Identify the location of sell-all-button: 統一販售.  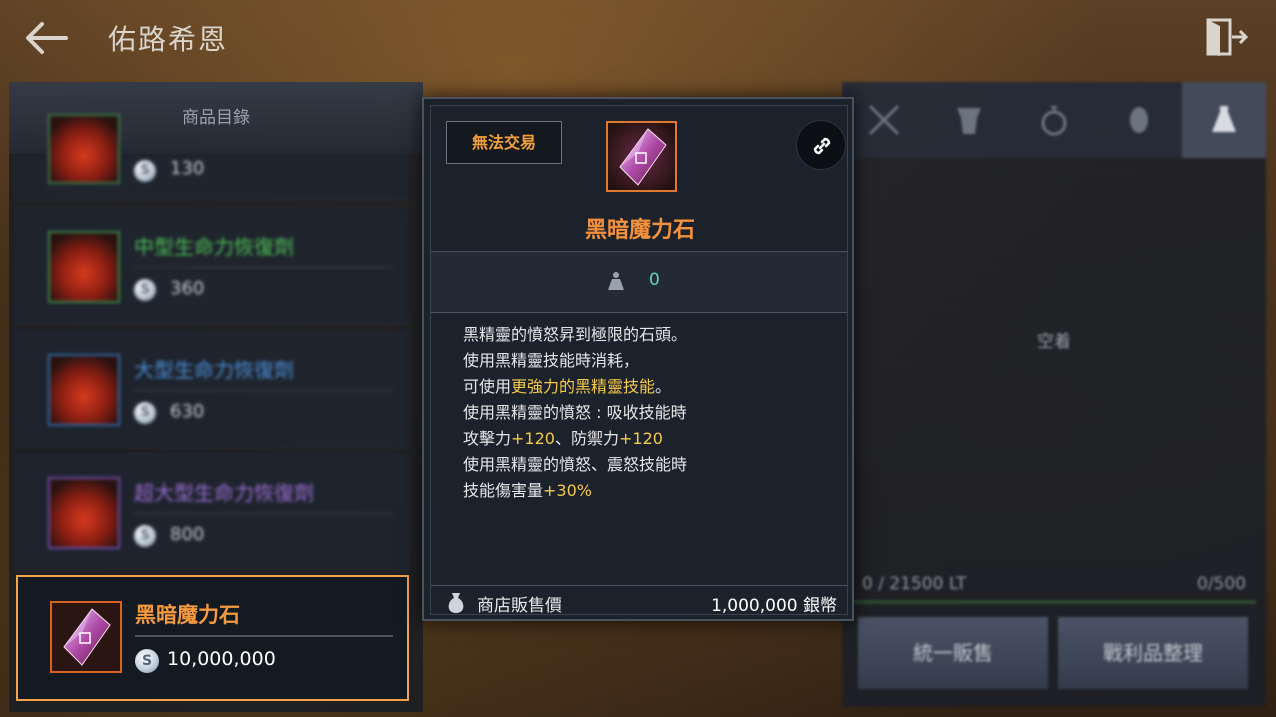
(953, 653).